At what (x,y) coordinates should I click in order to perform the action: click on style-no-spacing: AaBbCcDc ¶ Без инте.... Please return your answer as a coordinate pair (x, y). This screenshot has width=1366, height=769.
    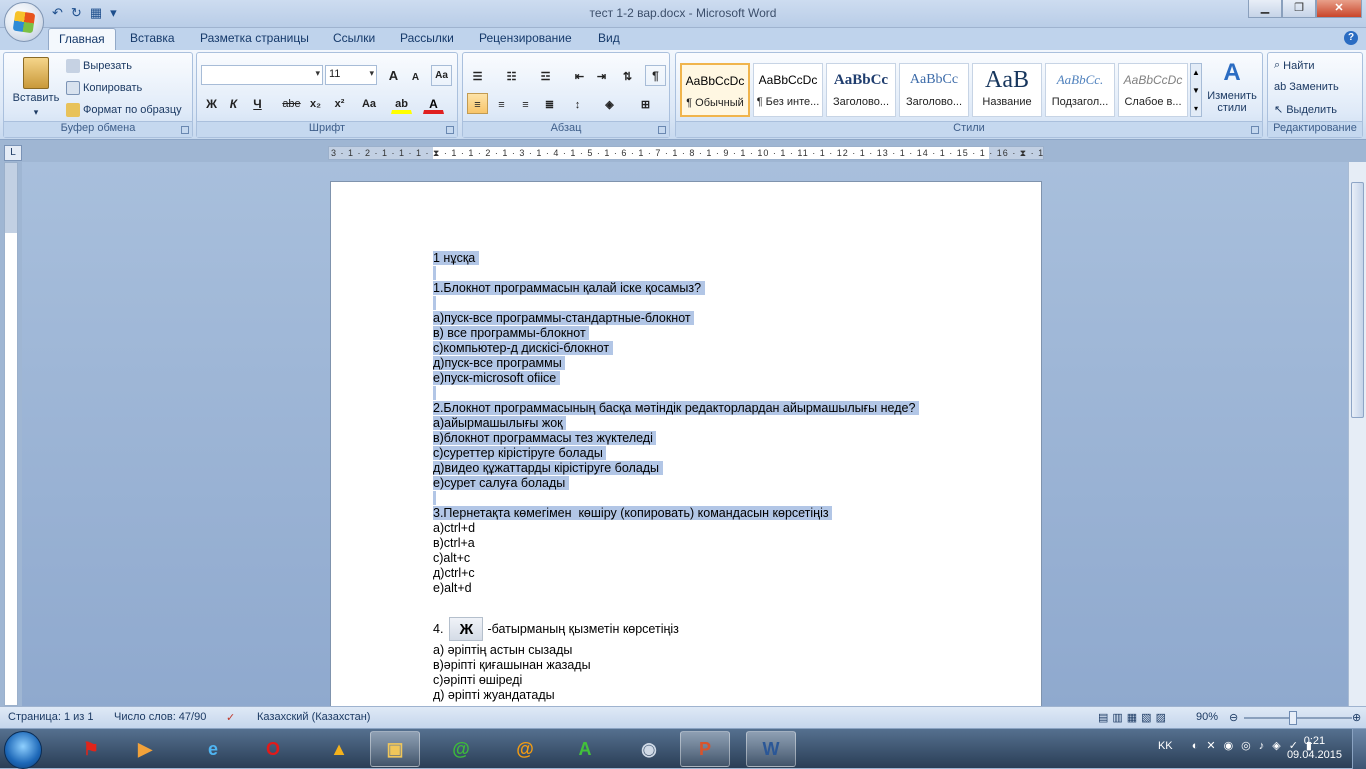
    Looking at the image, I should click on (788, 90).